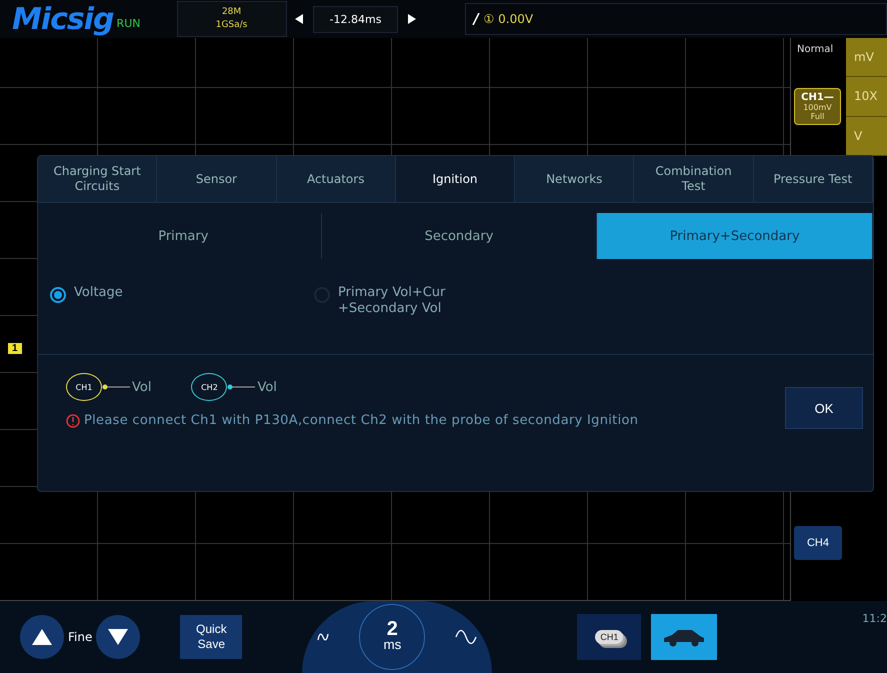 The width and height of the screenshot is (887, 673). Describe the element at coordinates (694, 179) in the screenshot. I see `category-tab: Combination Test` at that location.